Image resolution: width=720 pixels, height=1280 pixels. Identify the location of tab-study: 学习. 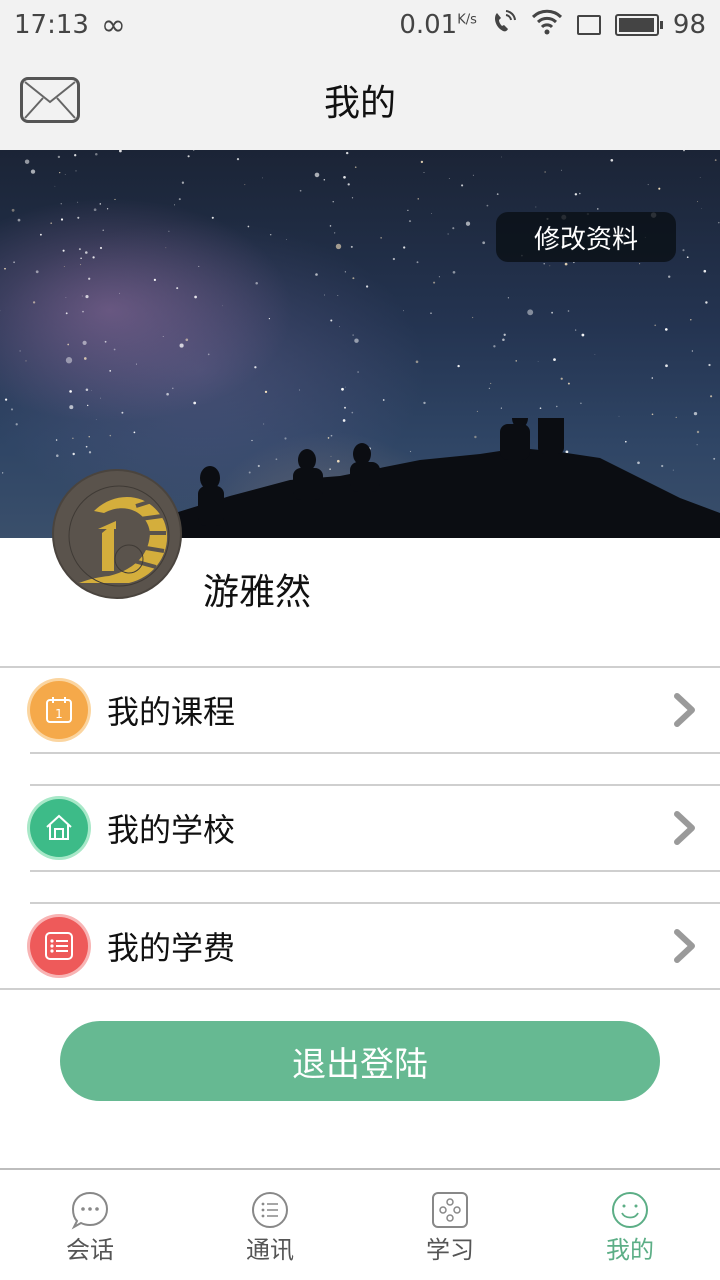
(450, 1225).